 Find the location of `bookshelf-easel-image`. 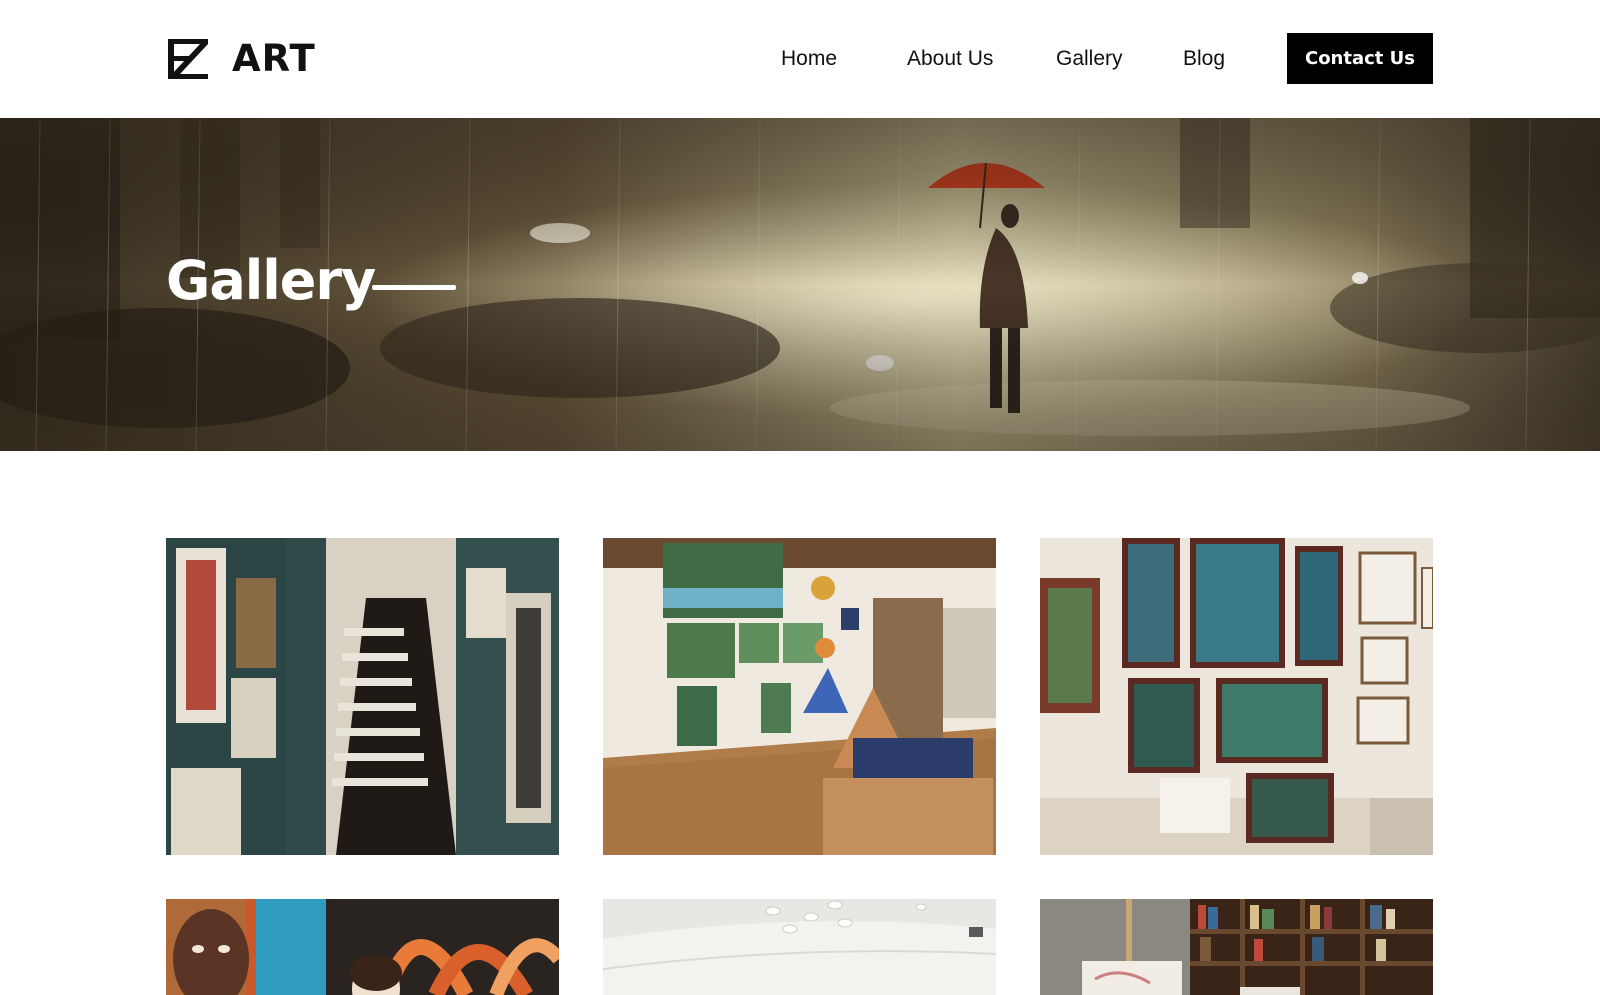

bookshelf-easel-image is located at coordinates (1236, 947).